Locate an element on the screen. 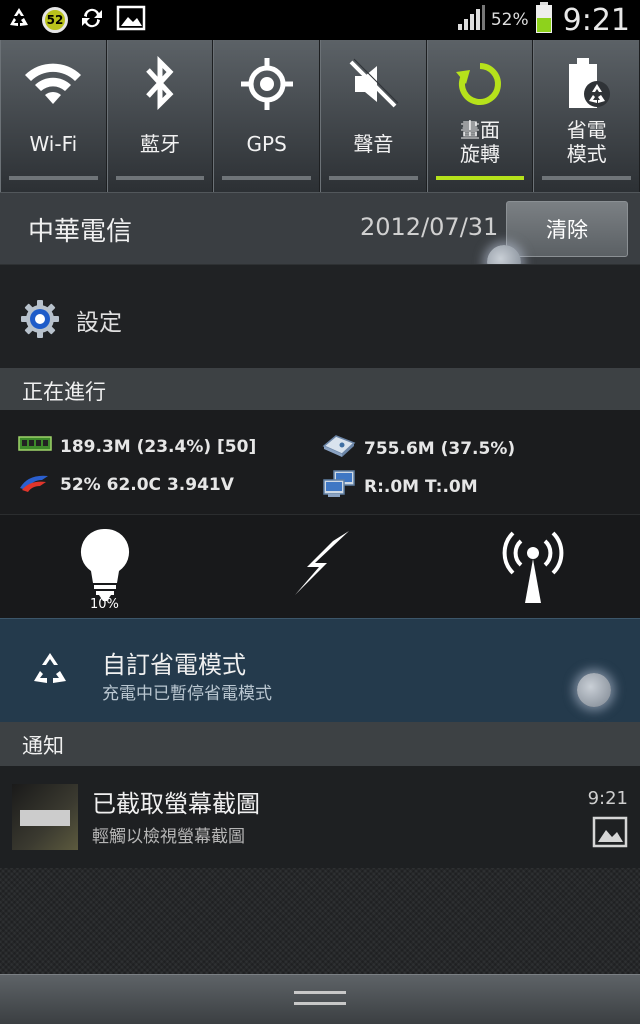 This screenshot has height=1024, width=640. memory-chip-icon is located at coordinates (35, 446).